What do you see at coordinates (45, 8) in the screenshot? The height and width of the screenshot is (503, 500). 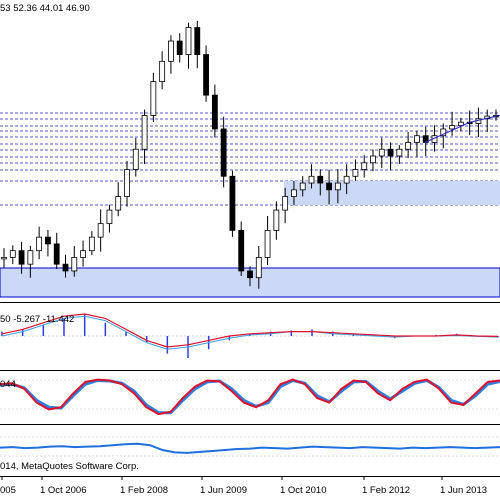 I see `ohlc-readout: 53 52.36 44.01 46.90` at bounding box center [45, 8].